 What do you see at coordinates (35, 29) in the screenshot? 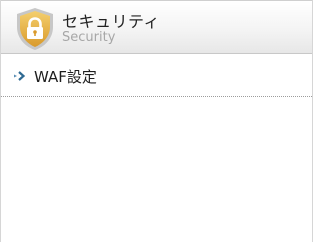
I see `shield-lock-icon` at bounding box center [35, 29].